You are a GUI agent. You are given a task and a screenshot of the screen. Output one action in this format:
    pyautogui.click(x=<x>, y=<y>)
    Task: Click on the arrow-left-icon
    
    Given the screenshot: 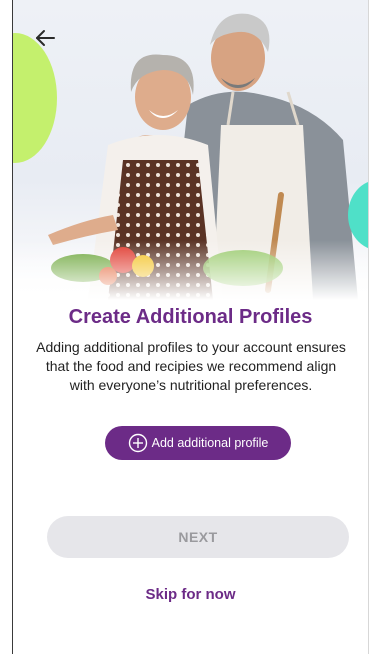 What is the action you would take?
    pyautogui.click(x=45, y=38)
    